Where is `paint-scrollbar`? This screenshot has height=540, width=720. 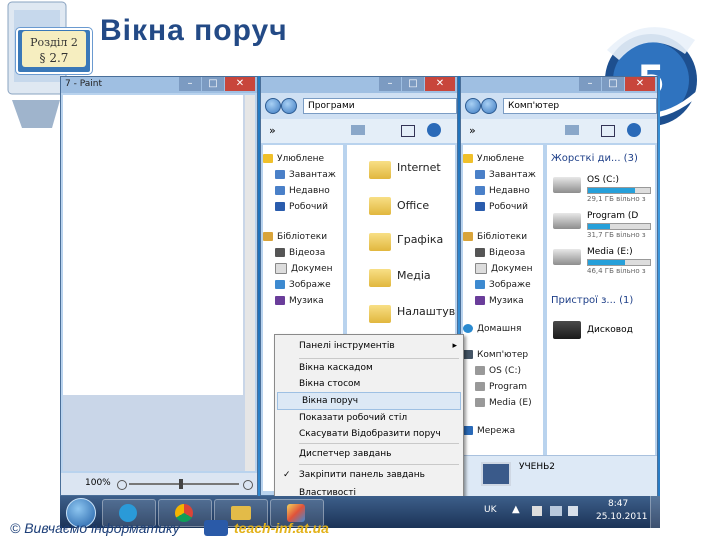 paint-scrollbar is located at coordinates (250, 283).